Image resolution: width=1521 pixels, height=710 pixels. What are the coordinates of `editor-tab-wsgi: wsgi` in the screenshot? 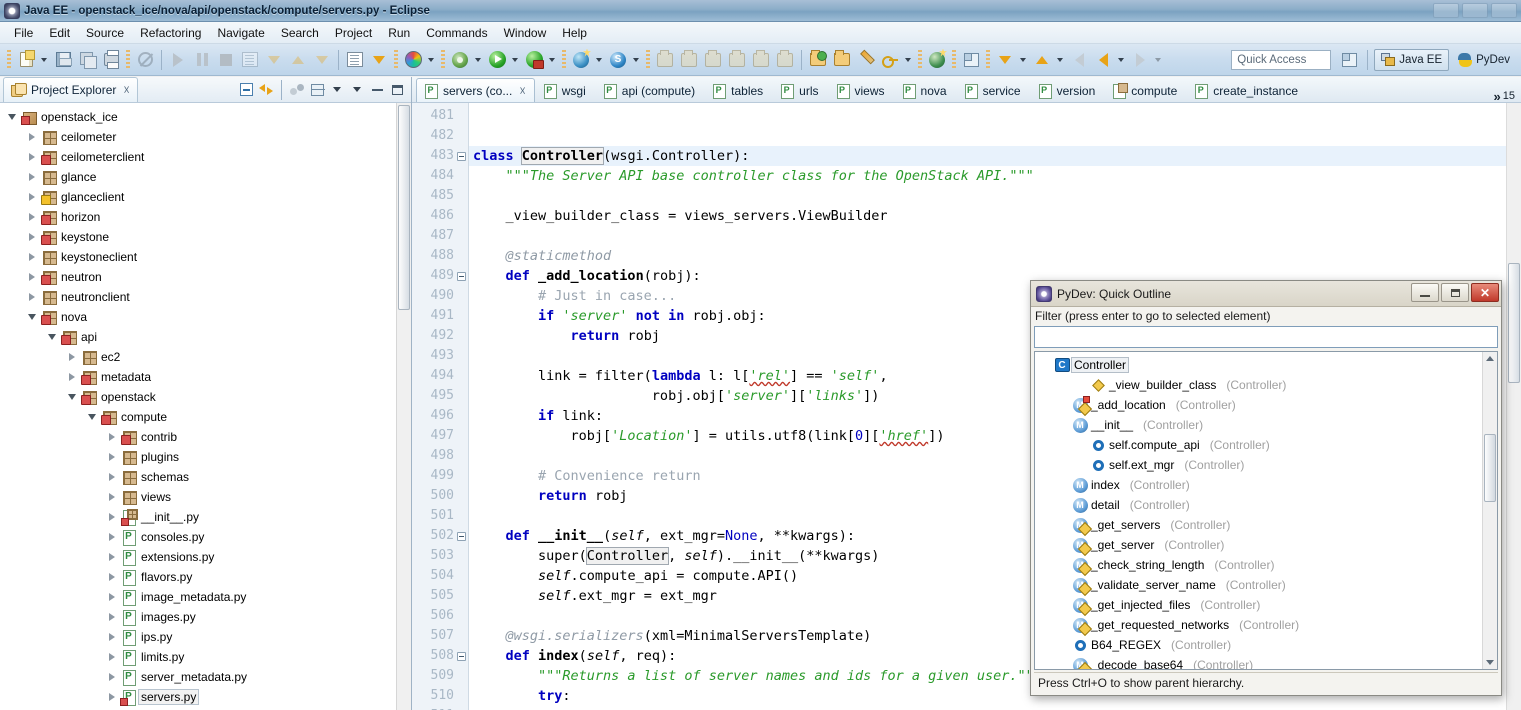 It's located at (565, 90).